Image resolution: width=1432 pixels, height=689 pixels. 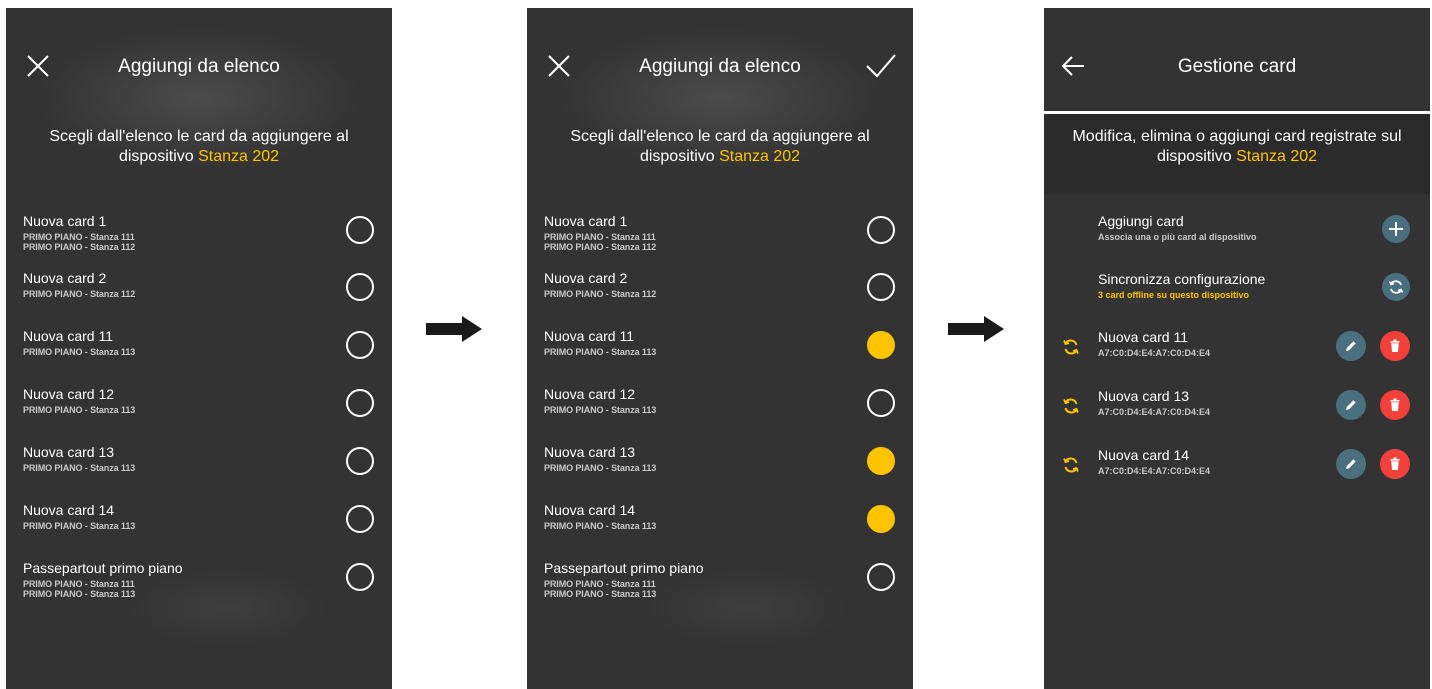 What do you see at coordinates (1236, 408) in the screenshot?
I see `registered-card-row: Nuova card 13 A7:C0:D4:E4:A7:C0:D4:E4` at bounding box center [1236, 408].